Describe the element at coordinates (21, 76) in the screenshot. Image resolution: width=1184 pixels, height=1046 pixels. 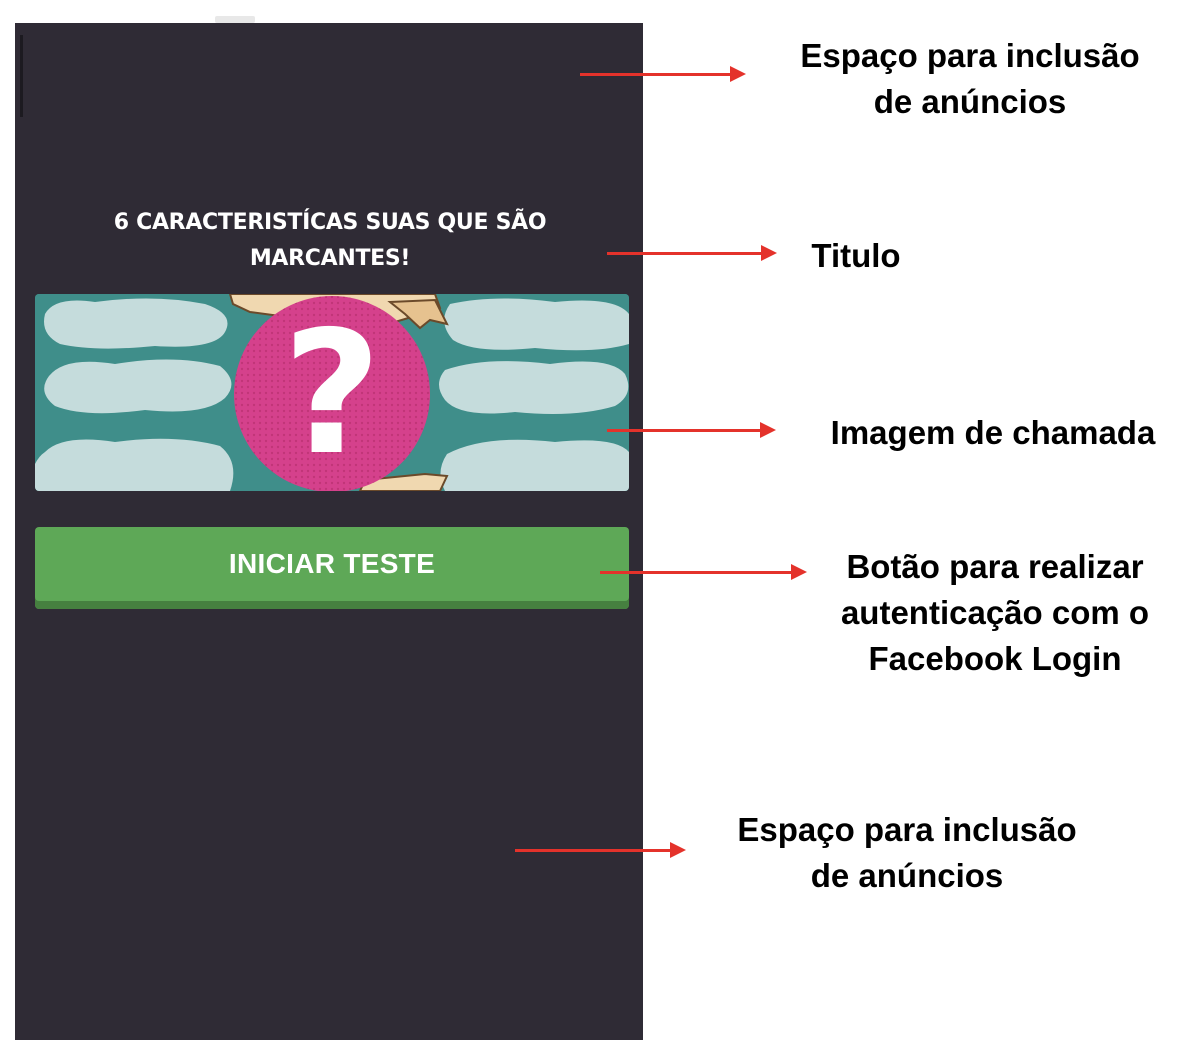
I see `screen-edge-mark` at that location.